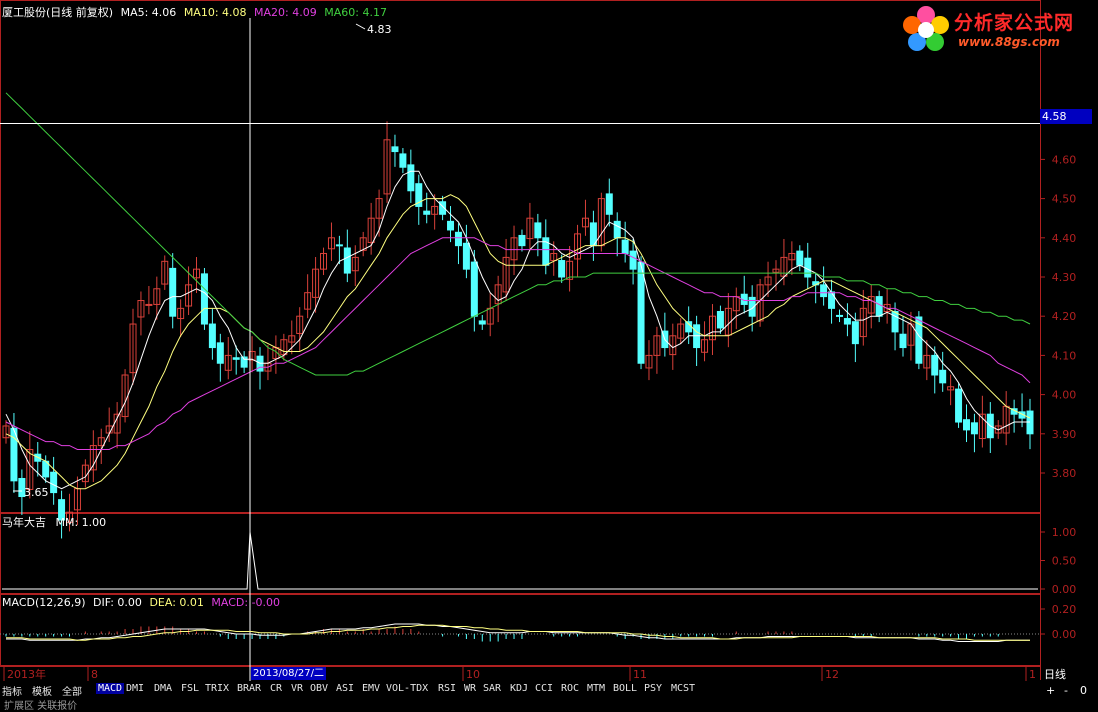 The image size is (1098, 712). Describe the element at coordinates (217, 688) in the screenshot. I see `tab-trix: TRIX` at that location.